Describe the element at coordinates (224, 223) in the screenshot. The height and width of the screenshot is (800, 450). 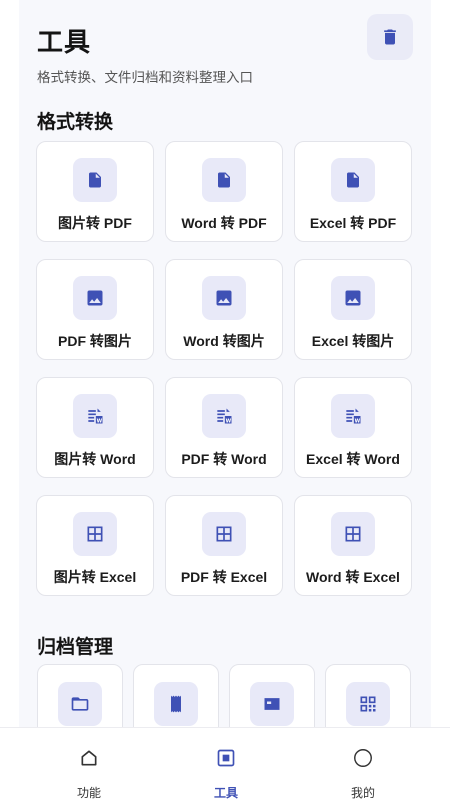
I see `tool-card-label: Word 转 PDF` at that location.